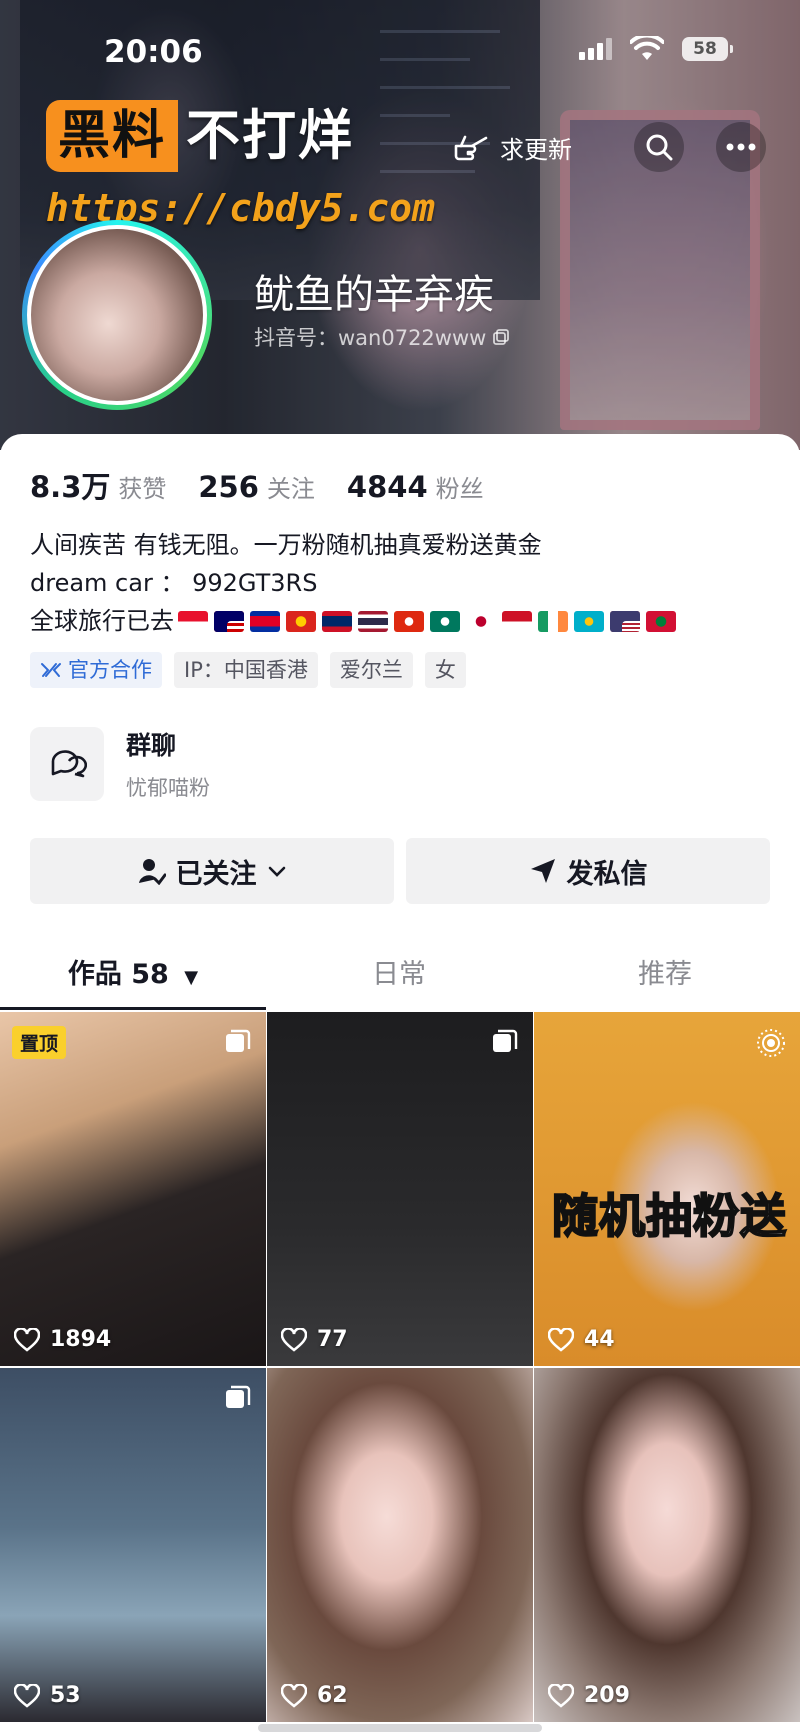 The width and height of the screenshot is (800, 1734). Describe the element at coordinates (39, 1042) in the screenshot. I see `pinned-badge: 置顶` at that location.